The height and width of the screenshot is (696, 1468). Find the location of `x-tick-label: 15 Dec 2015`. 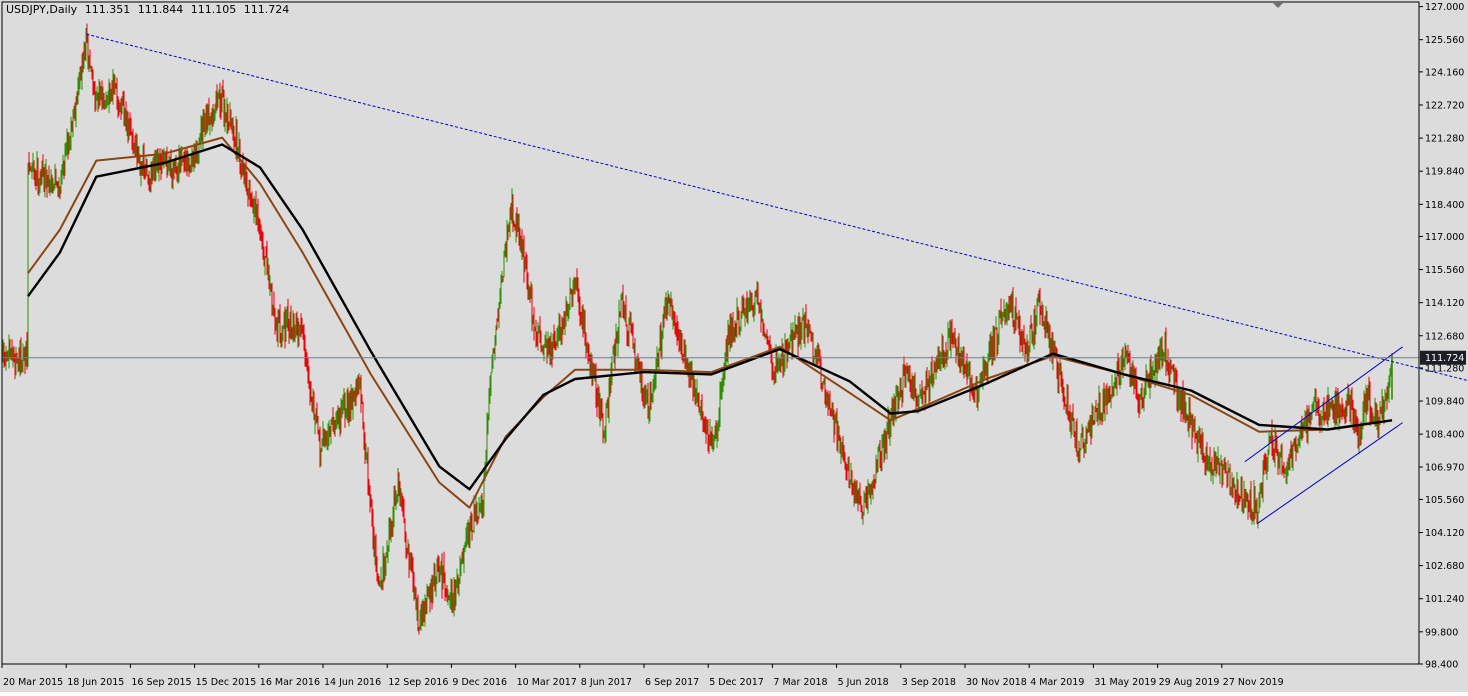

x-tick-label: 15 Dec 2015 is located at coordinates (226, 682).